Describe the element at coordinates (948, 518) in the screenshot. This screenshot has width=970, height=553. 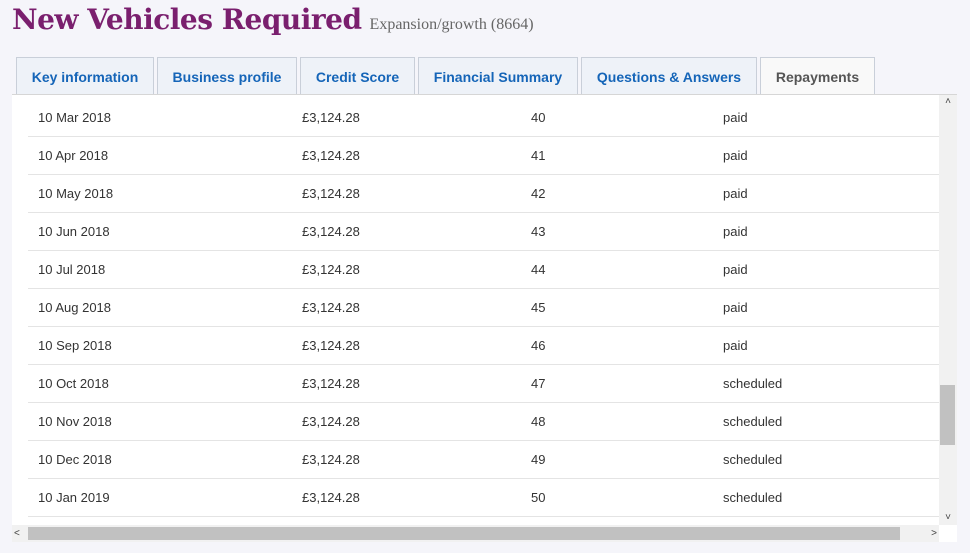
I see `scroll-down-icon: ˅` at that location.